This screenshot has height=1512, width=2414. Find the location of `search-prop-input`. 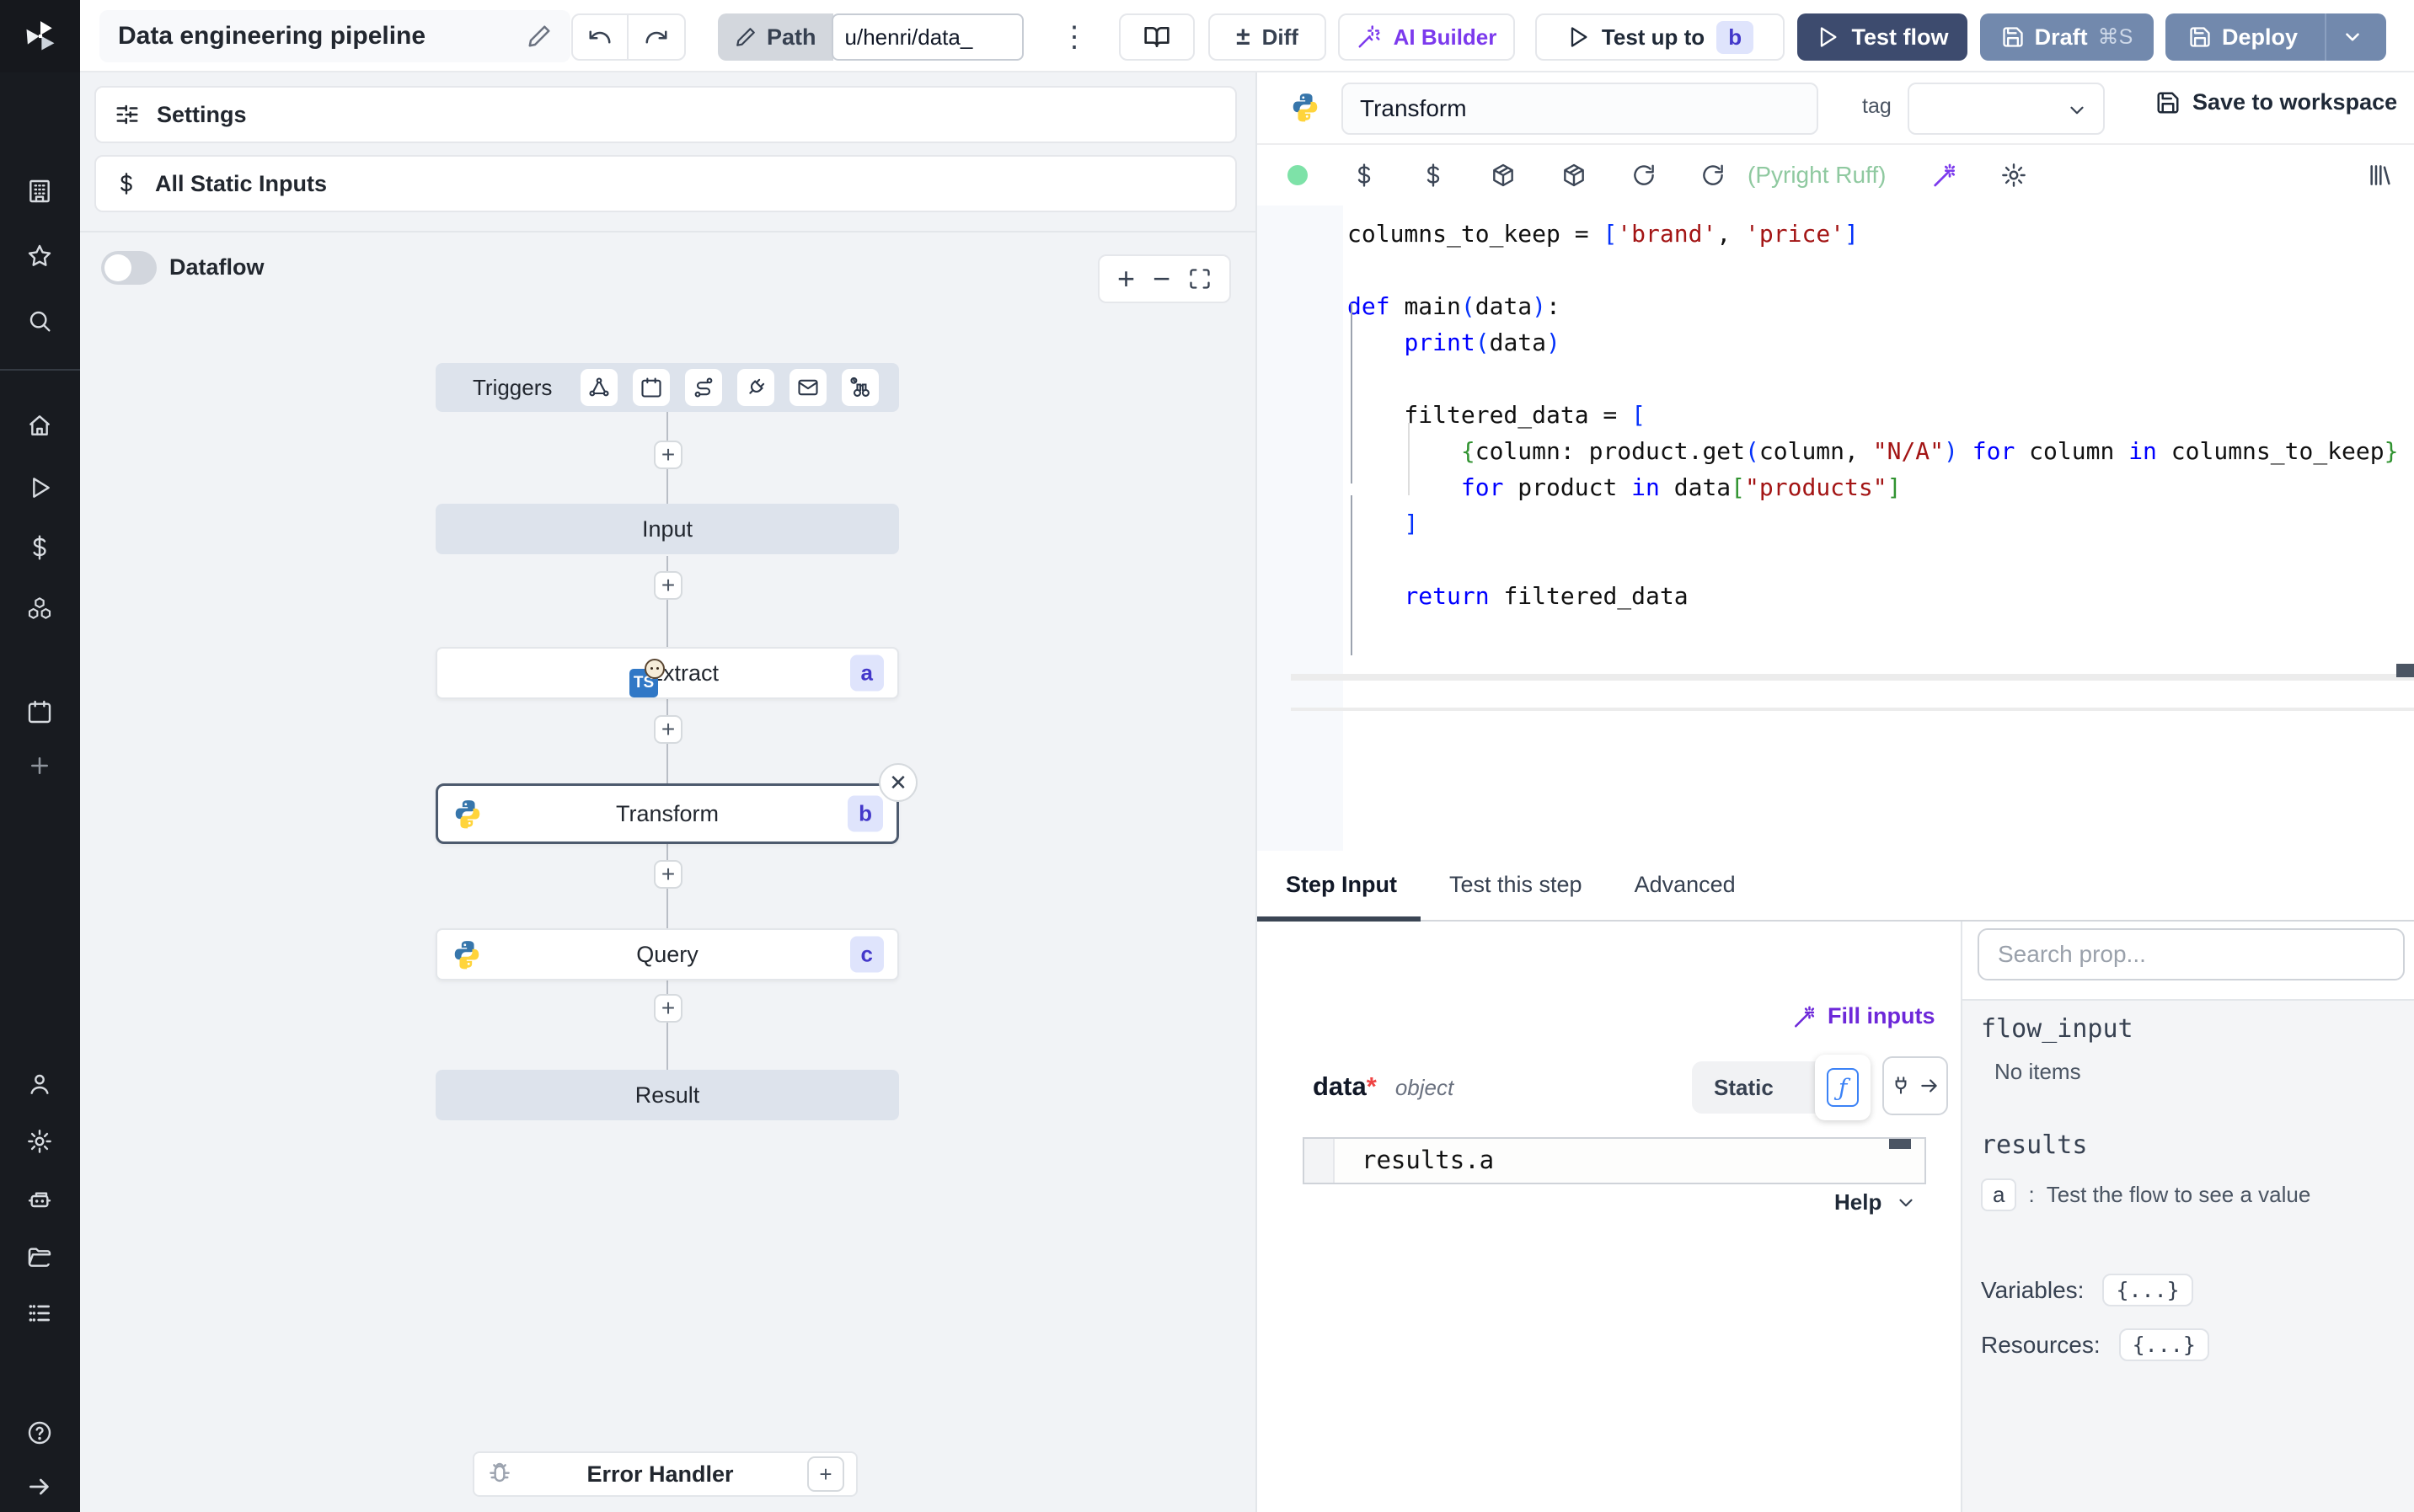

search-prop-input is located at coordinates (2191, 954).